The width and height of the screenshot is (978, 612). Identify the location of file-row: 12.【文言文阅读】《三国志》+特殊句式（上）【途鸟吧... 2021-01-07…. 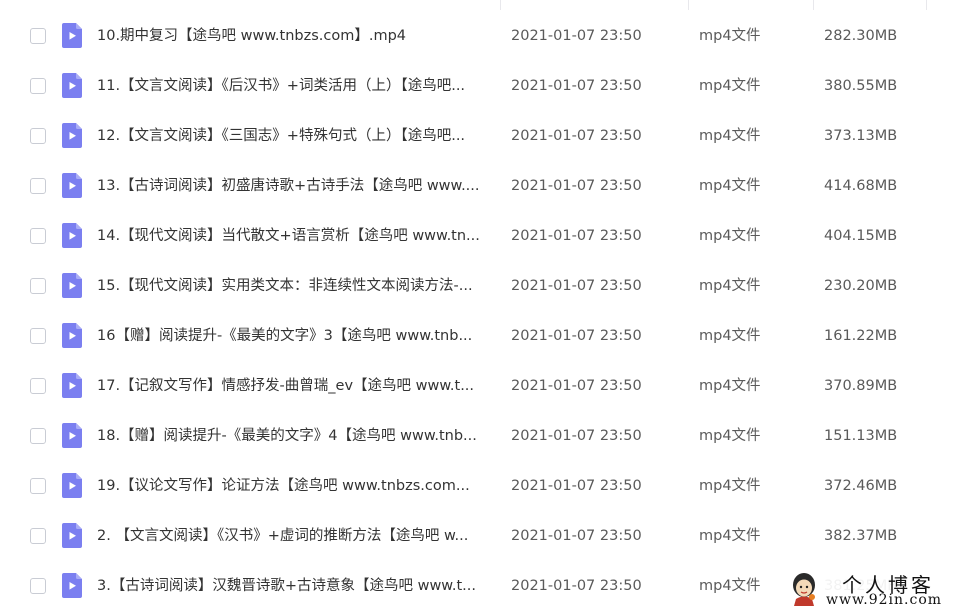
(489, 136).